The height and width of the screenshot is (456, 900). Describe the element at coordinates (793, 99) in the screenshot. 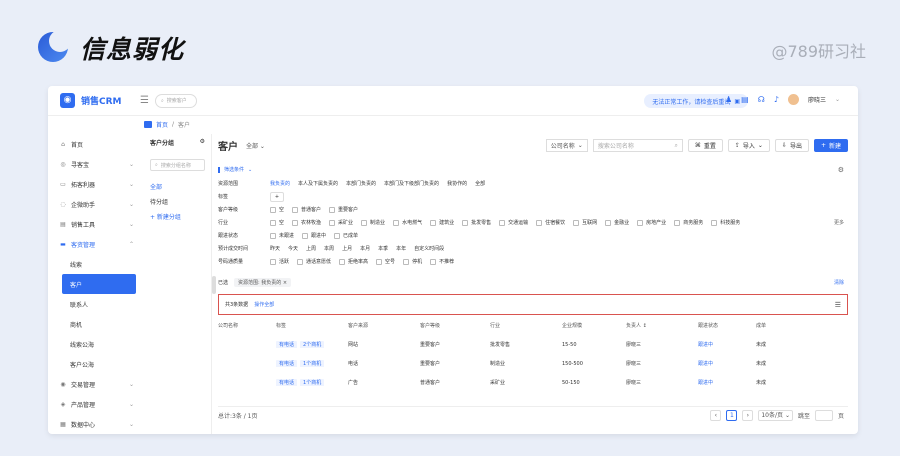

I see `avatar` at that location.